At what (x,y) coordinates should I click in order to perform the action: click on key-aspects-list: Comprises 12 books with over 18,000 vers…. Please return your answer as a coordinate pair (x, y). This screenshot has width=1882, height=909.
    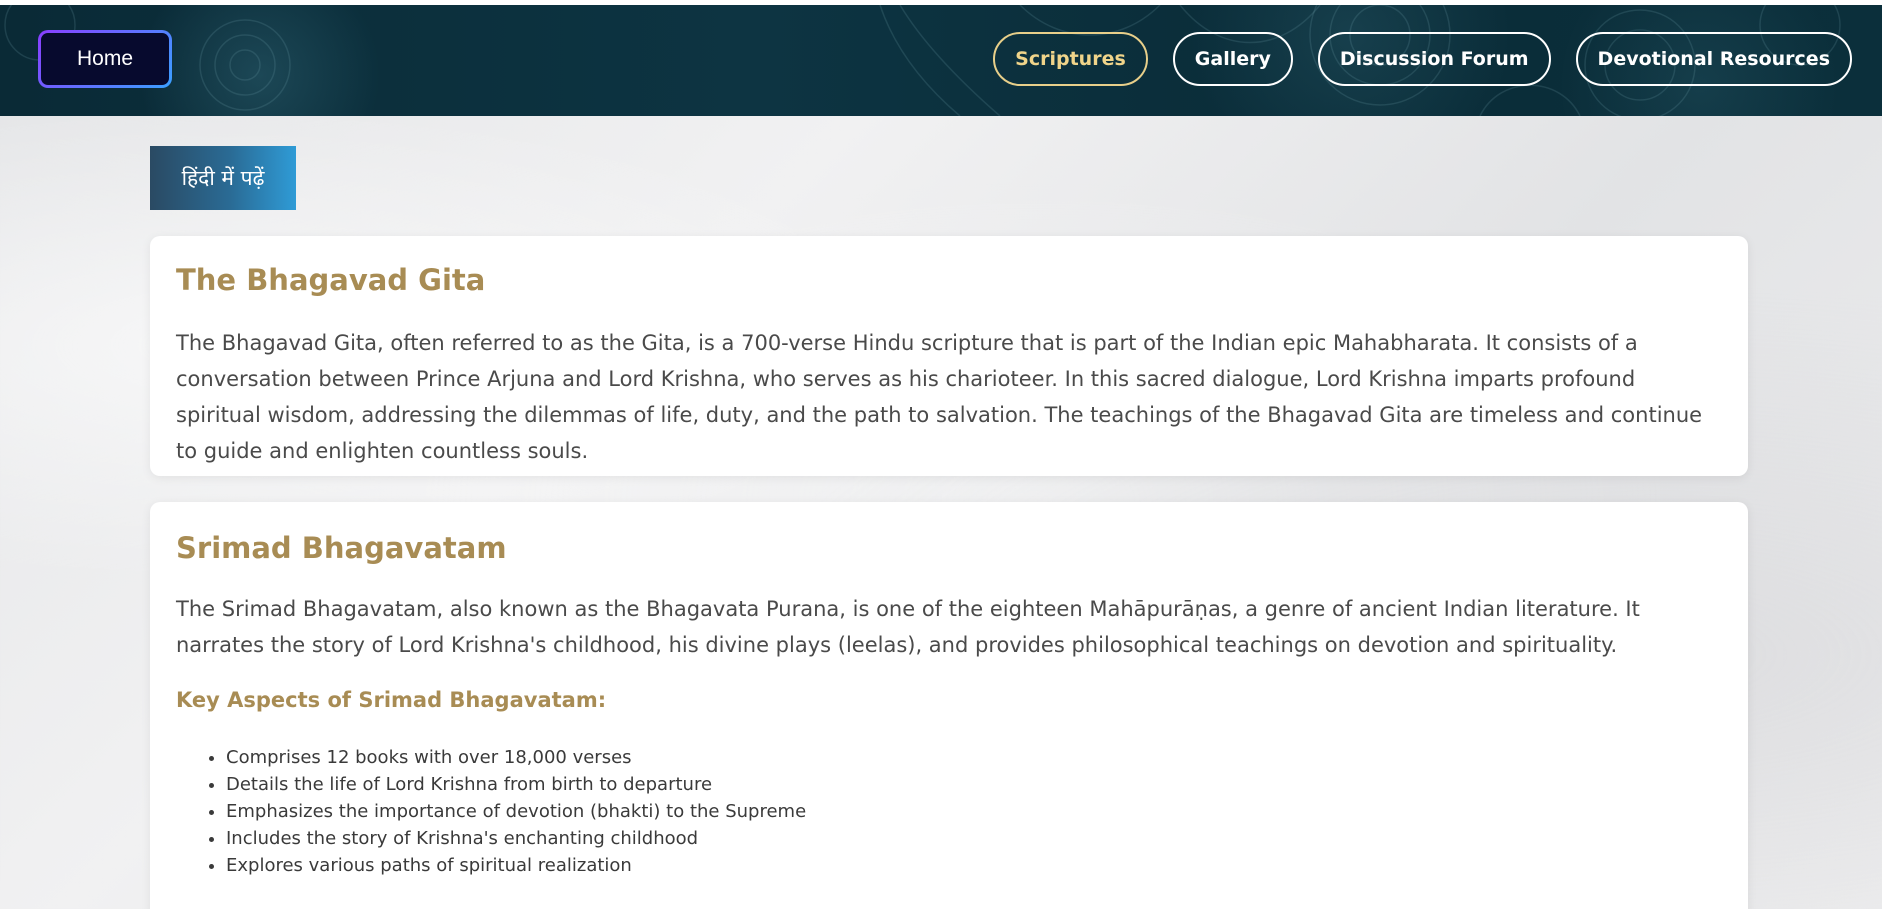
    Looking at the image, I should click on (491, 811).